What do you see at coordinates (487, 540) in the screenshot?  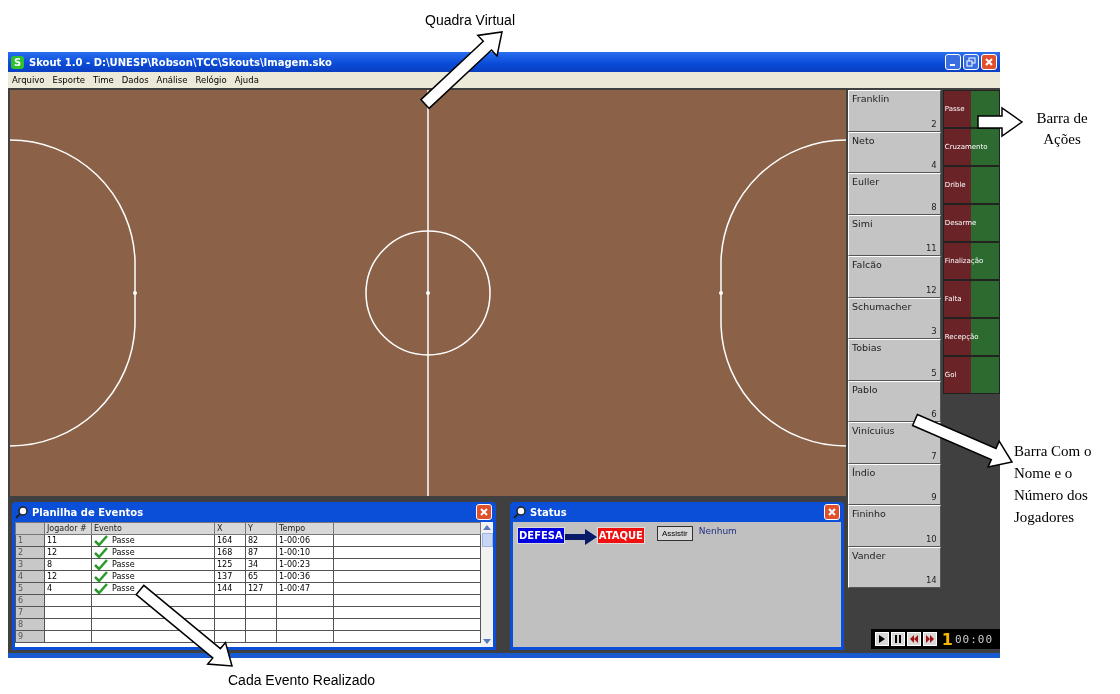 I see `scroll-thumb` at bounding box center [487, 540].